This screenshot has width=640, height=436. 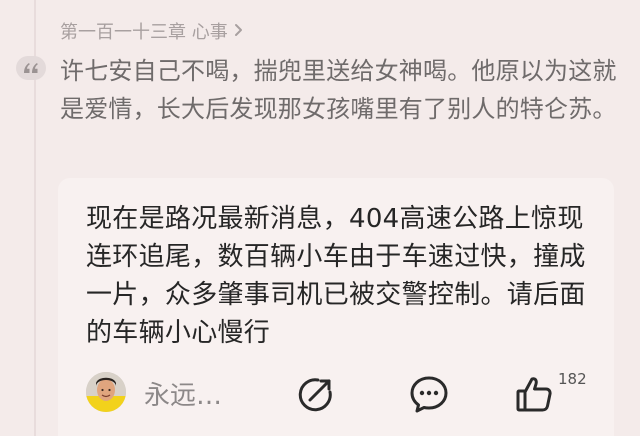 I want to click on quote-icon, so click(x=31, y=68).